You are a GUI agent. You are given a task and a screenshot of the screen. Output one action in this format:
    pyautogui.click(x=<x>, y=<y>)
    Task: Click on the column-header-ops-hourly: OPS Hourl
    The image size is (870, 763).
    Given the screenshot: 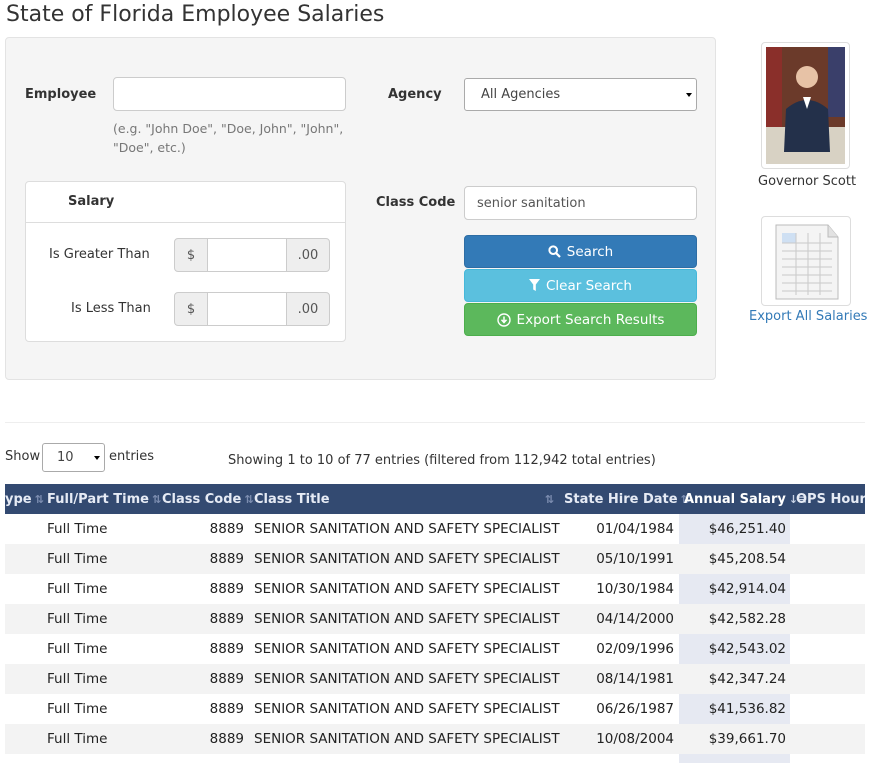 What is the action you would take?
    pyautogui.click(x=830, y=499)
    